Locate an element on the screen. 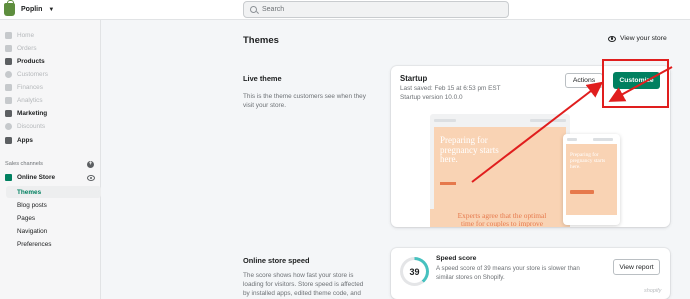 The image size is (690, 299). search-icon is located at coordinates (253, 9).